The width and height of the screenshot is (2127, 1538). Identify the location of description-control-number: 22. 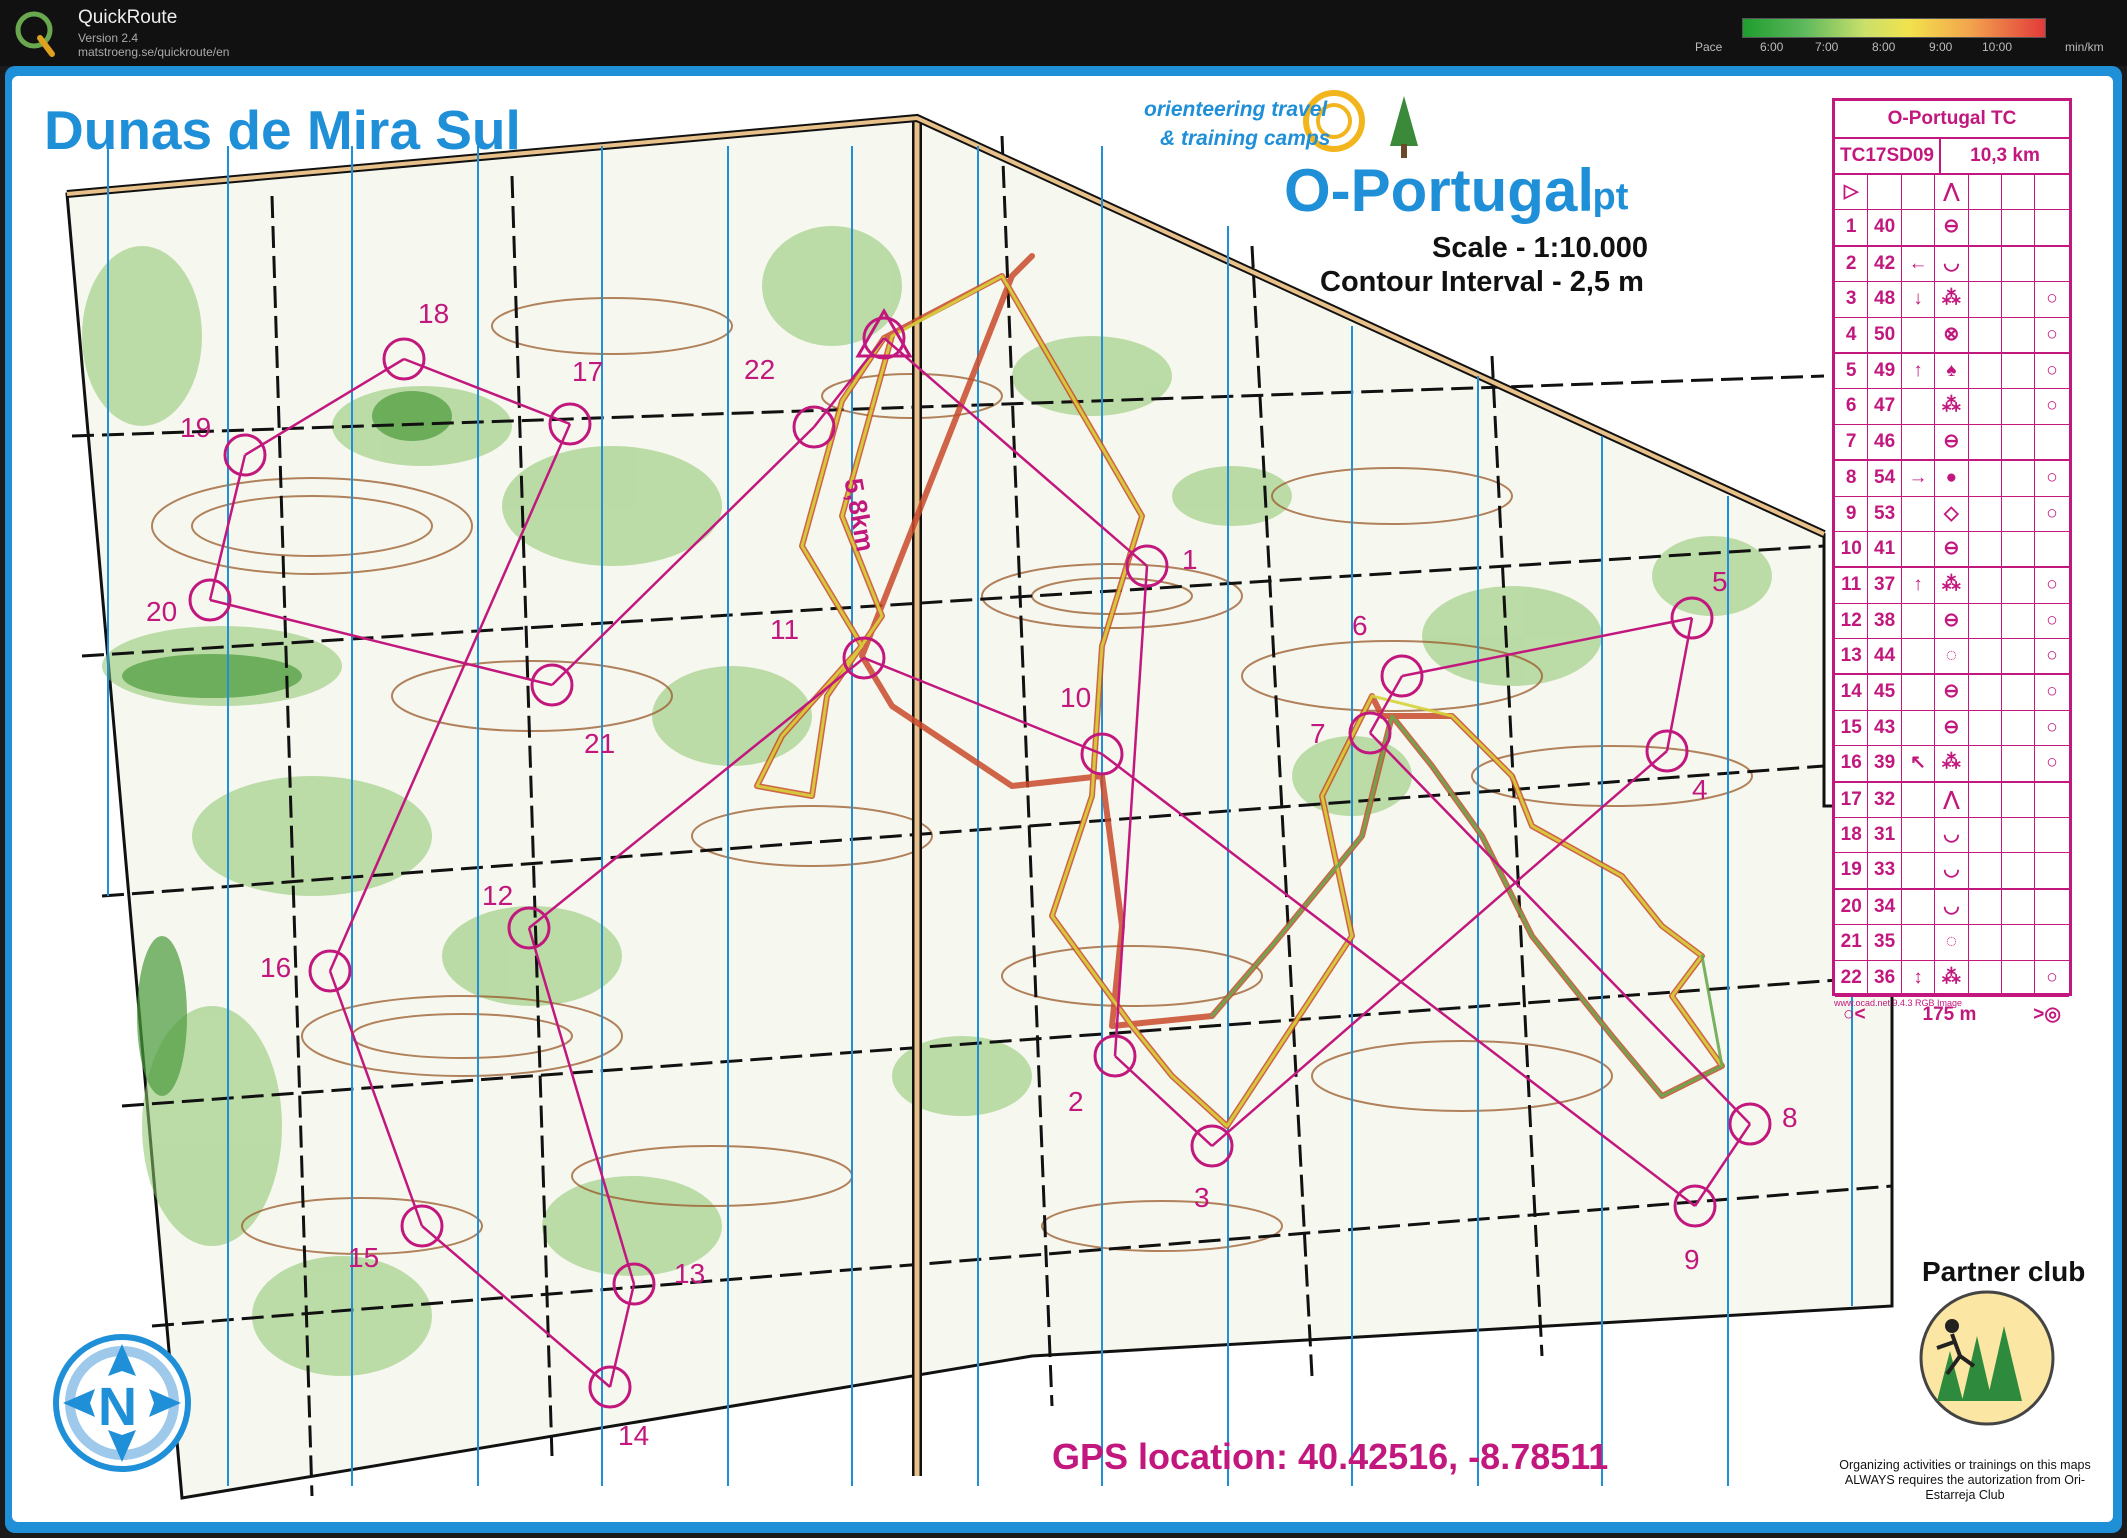
(1852, 977).